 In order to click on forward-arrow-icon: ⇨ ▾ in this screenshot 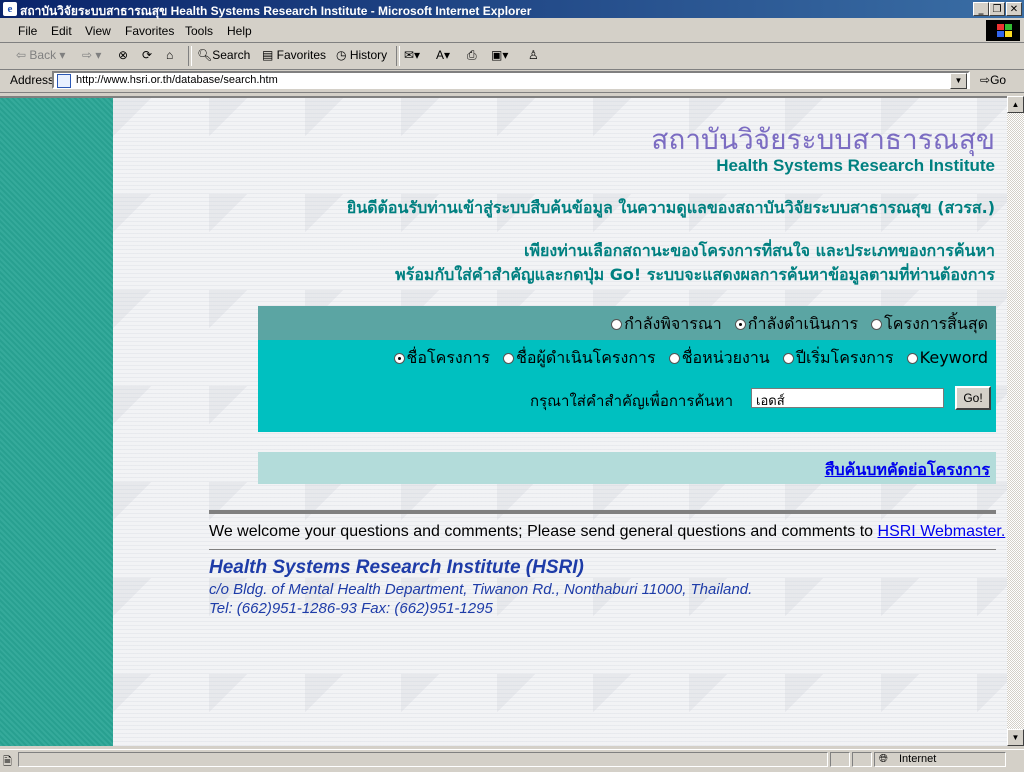, I will do `click(92, 55)`.